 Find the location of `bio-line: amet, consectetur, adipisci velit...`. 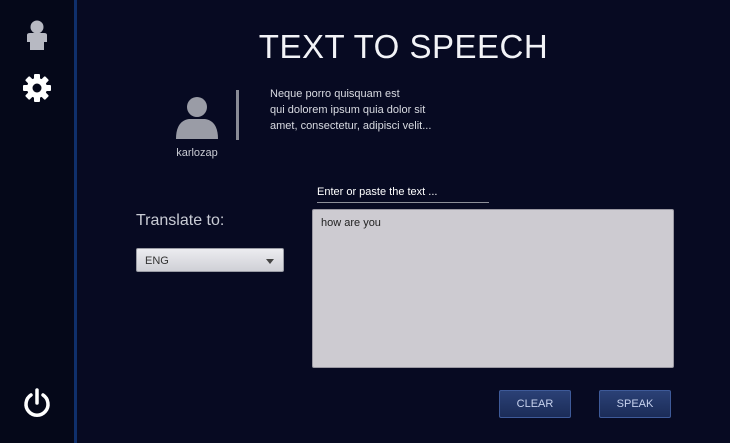

bio-line: amet, consectetur, adipisci velit... is located at coordinates (351, 126).